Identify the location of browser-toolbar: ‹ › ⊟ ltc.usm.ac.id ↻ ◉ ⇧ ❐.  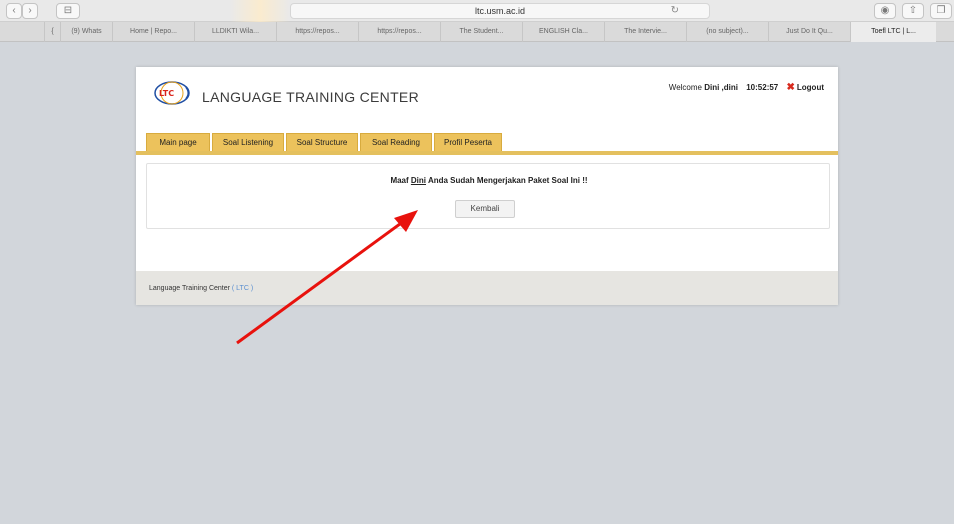
(477, 11).